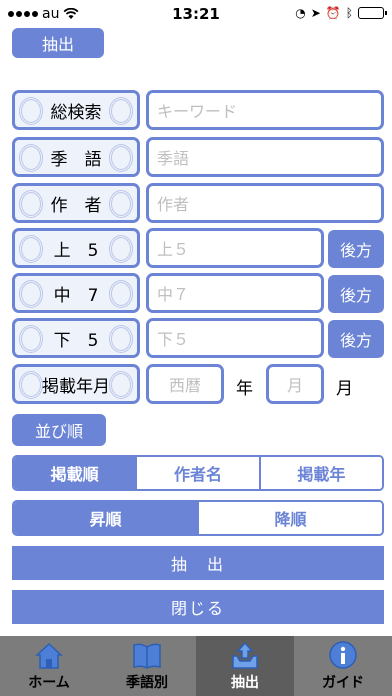  Describe the element at coordinates (300, 13) in the screenshot. I see `rotation-lock-icon: ◔` at that location.